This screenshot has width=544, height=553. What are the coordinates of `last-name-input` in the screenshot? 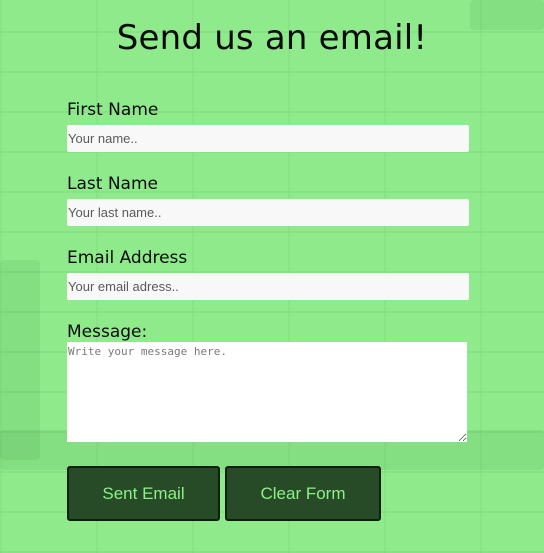 It's located at (268, 212).